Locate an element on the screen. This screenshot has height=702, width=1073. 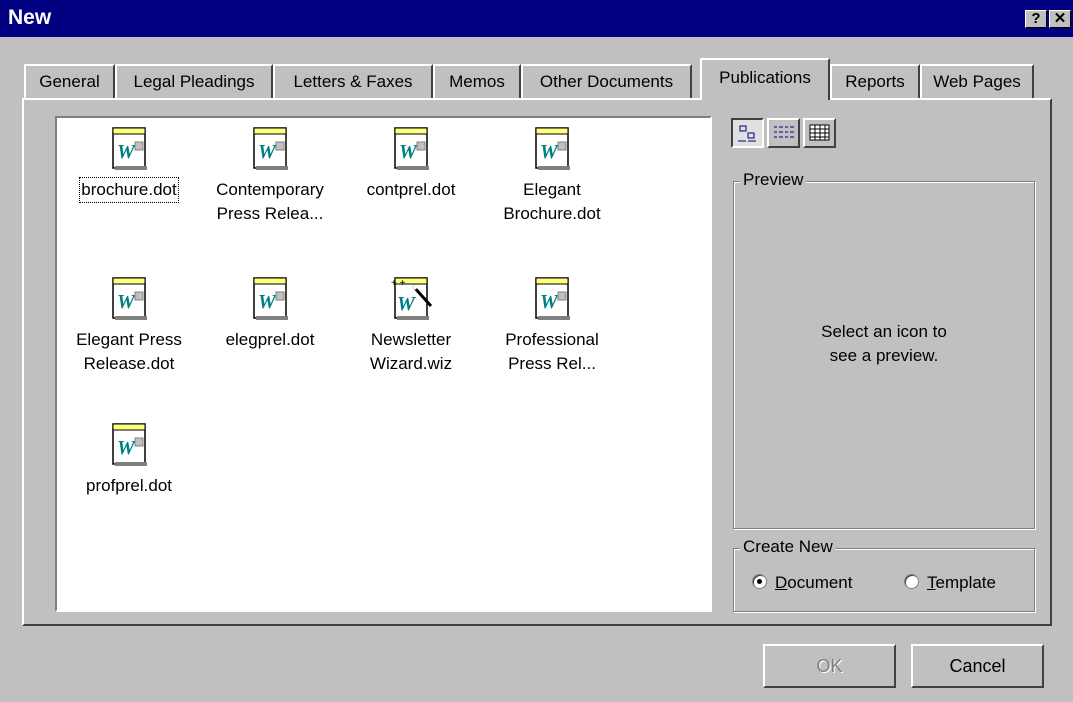
tab-letters-faxes: Letters & Faxes is located at coordinates (353, 81).